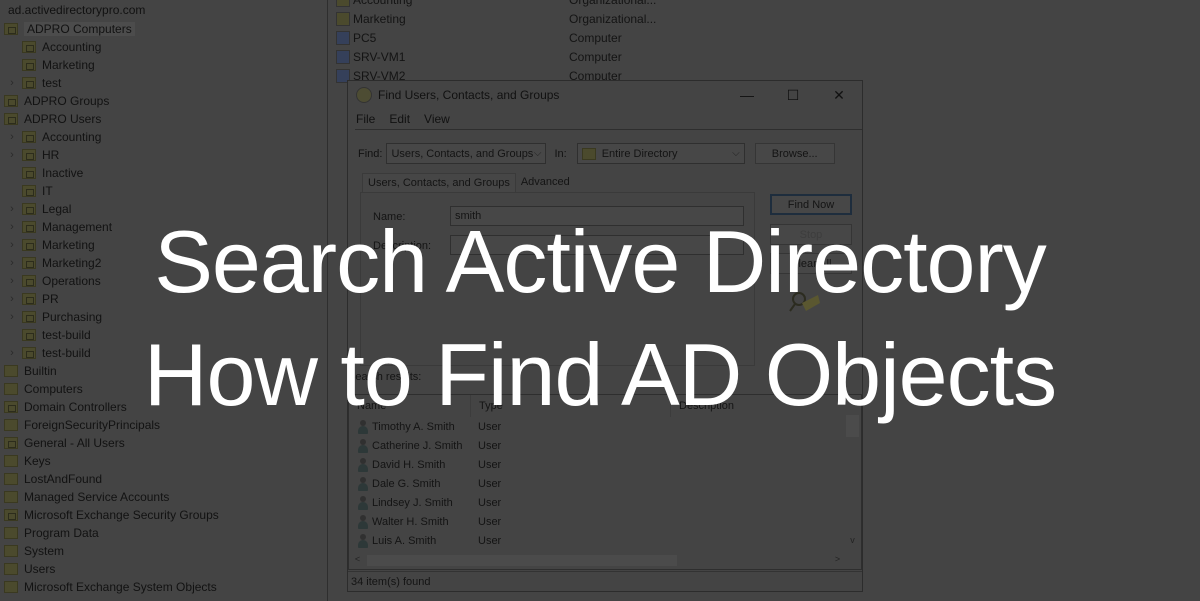  Describe the element at coordinates (50, 65) in the screenshot. I see `tree-item: Marketing` at that location.